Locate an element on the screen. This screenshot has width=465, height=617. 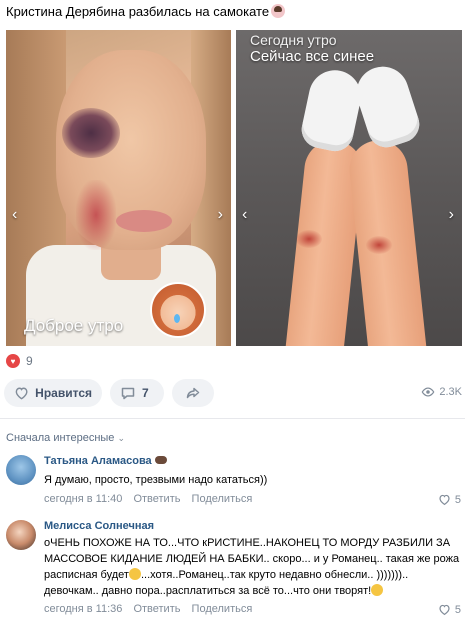
woman-emoji-icon is located at coordinates (278, 11).